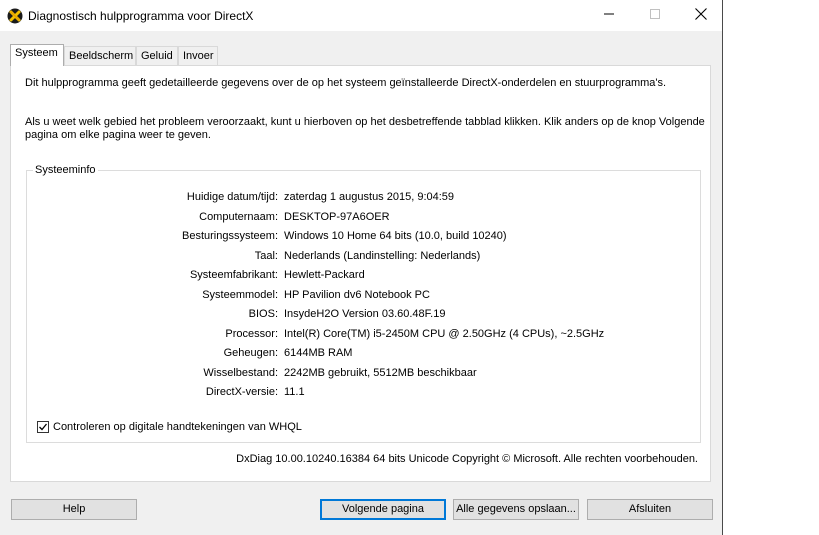 The width and height of the screenshot is (819, 535). I want to click on minimize-button, so click(609, 15).